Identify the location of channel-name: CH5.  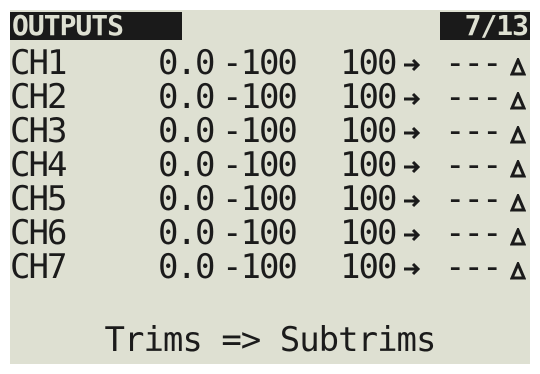
(38, 199).